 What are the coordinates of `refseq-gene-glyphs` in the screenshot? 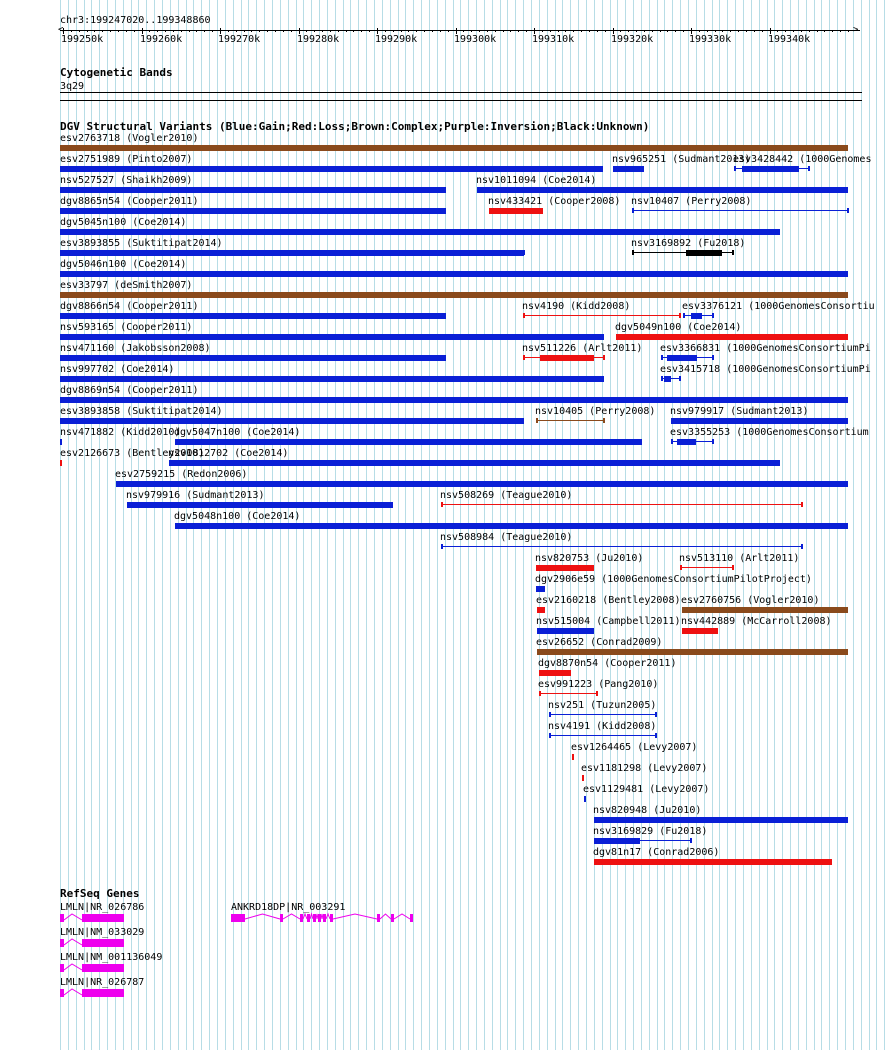 It's located at (236, 954).